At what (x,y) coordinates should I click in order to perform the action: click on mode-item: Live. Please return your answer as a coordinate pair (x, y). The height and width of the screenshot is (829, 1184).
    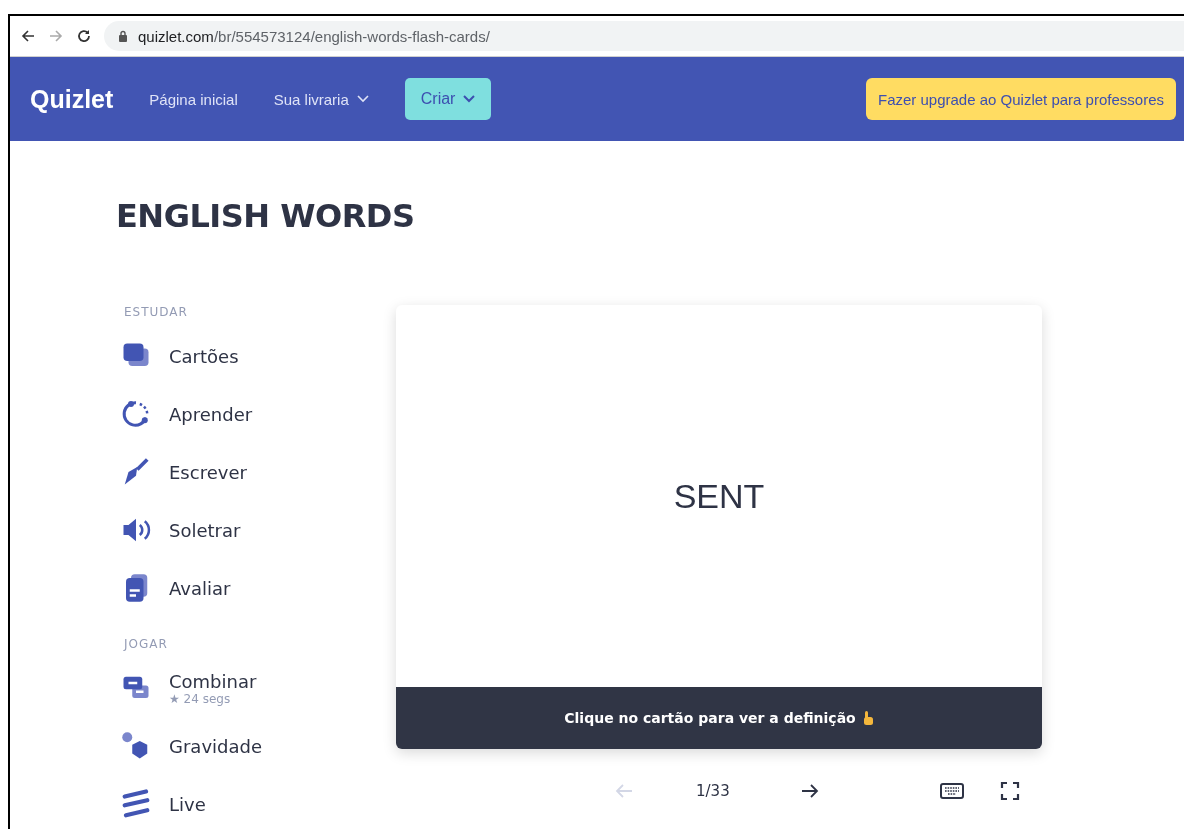
    Looking at the image, I should click on (256, 802).